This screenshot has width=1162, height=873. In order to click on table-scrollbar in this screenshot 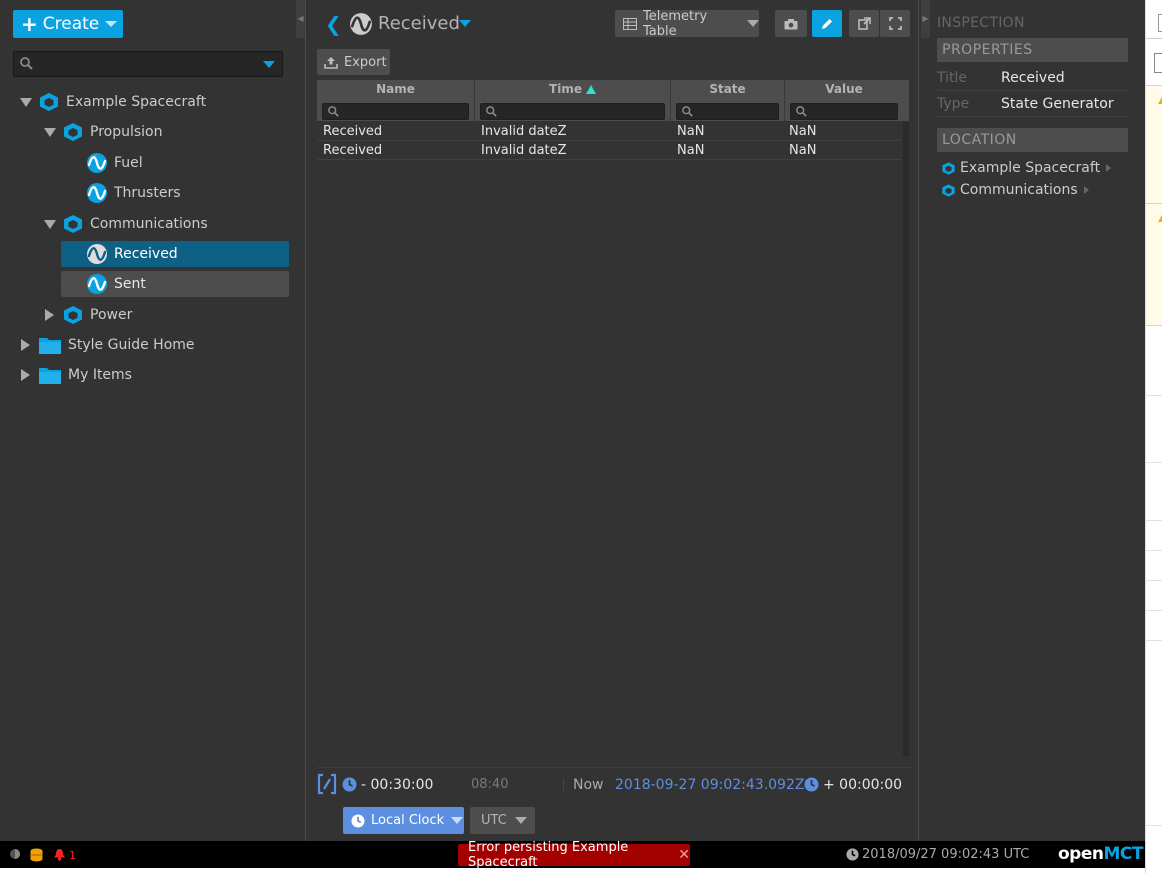, I will do `click(906, 439)`.